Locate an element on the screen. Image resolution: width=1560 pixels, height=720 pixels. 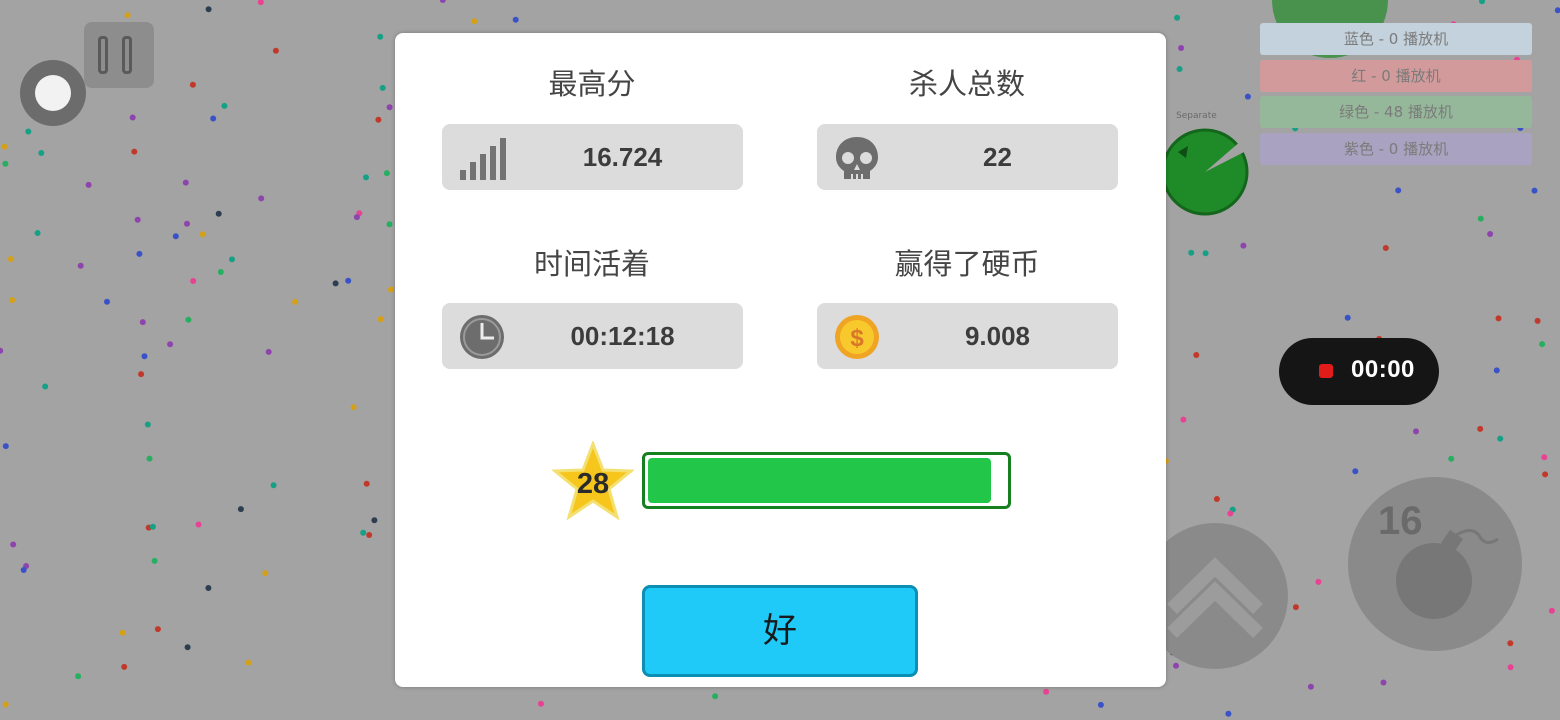
xp-progress-fill is located at coordinates (819, 480).